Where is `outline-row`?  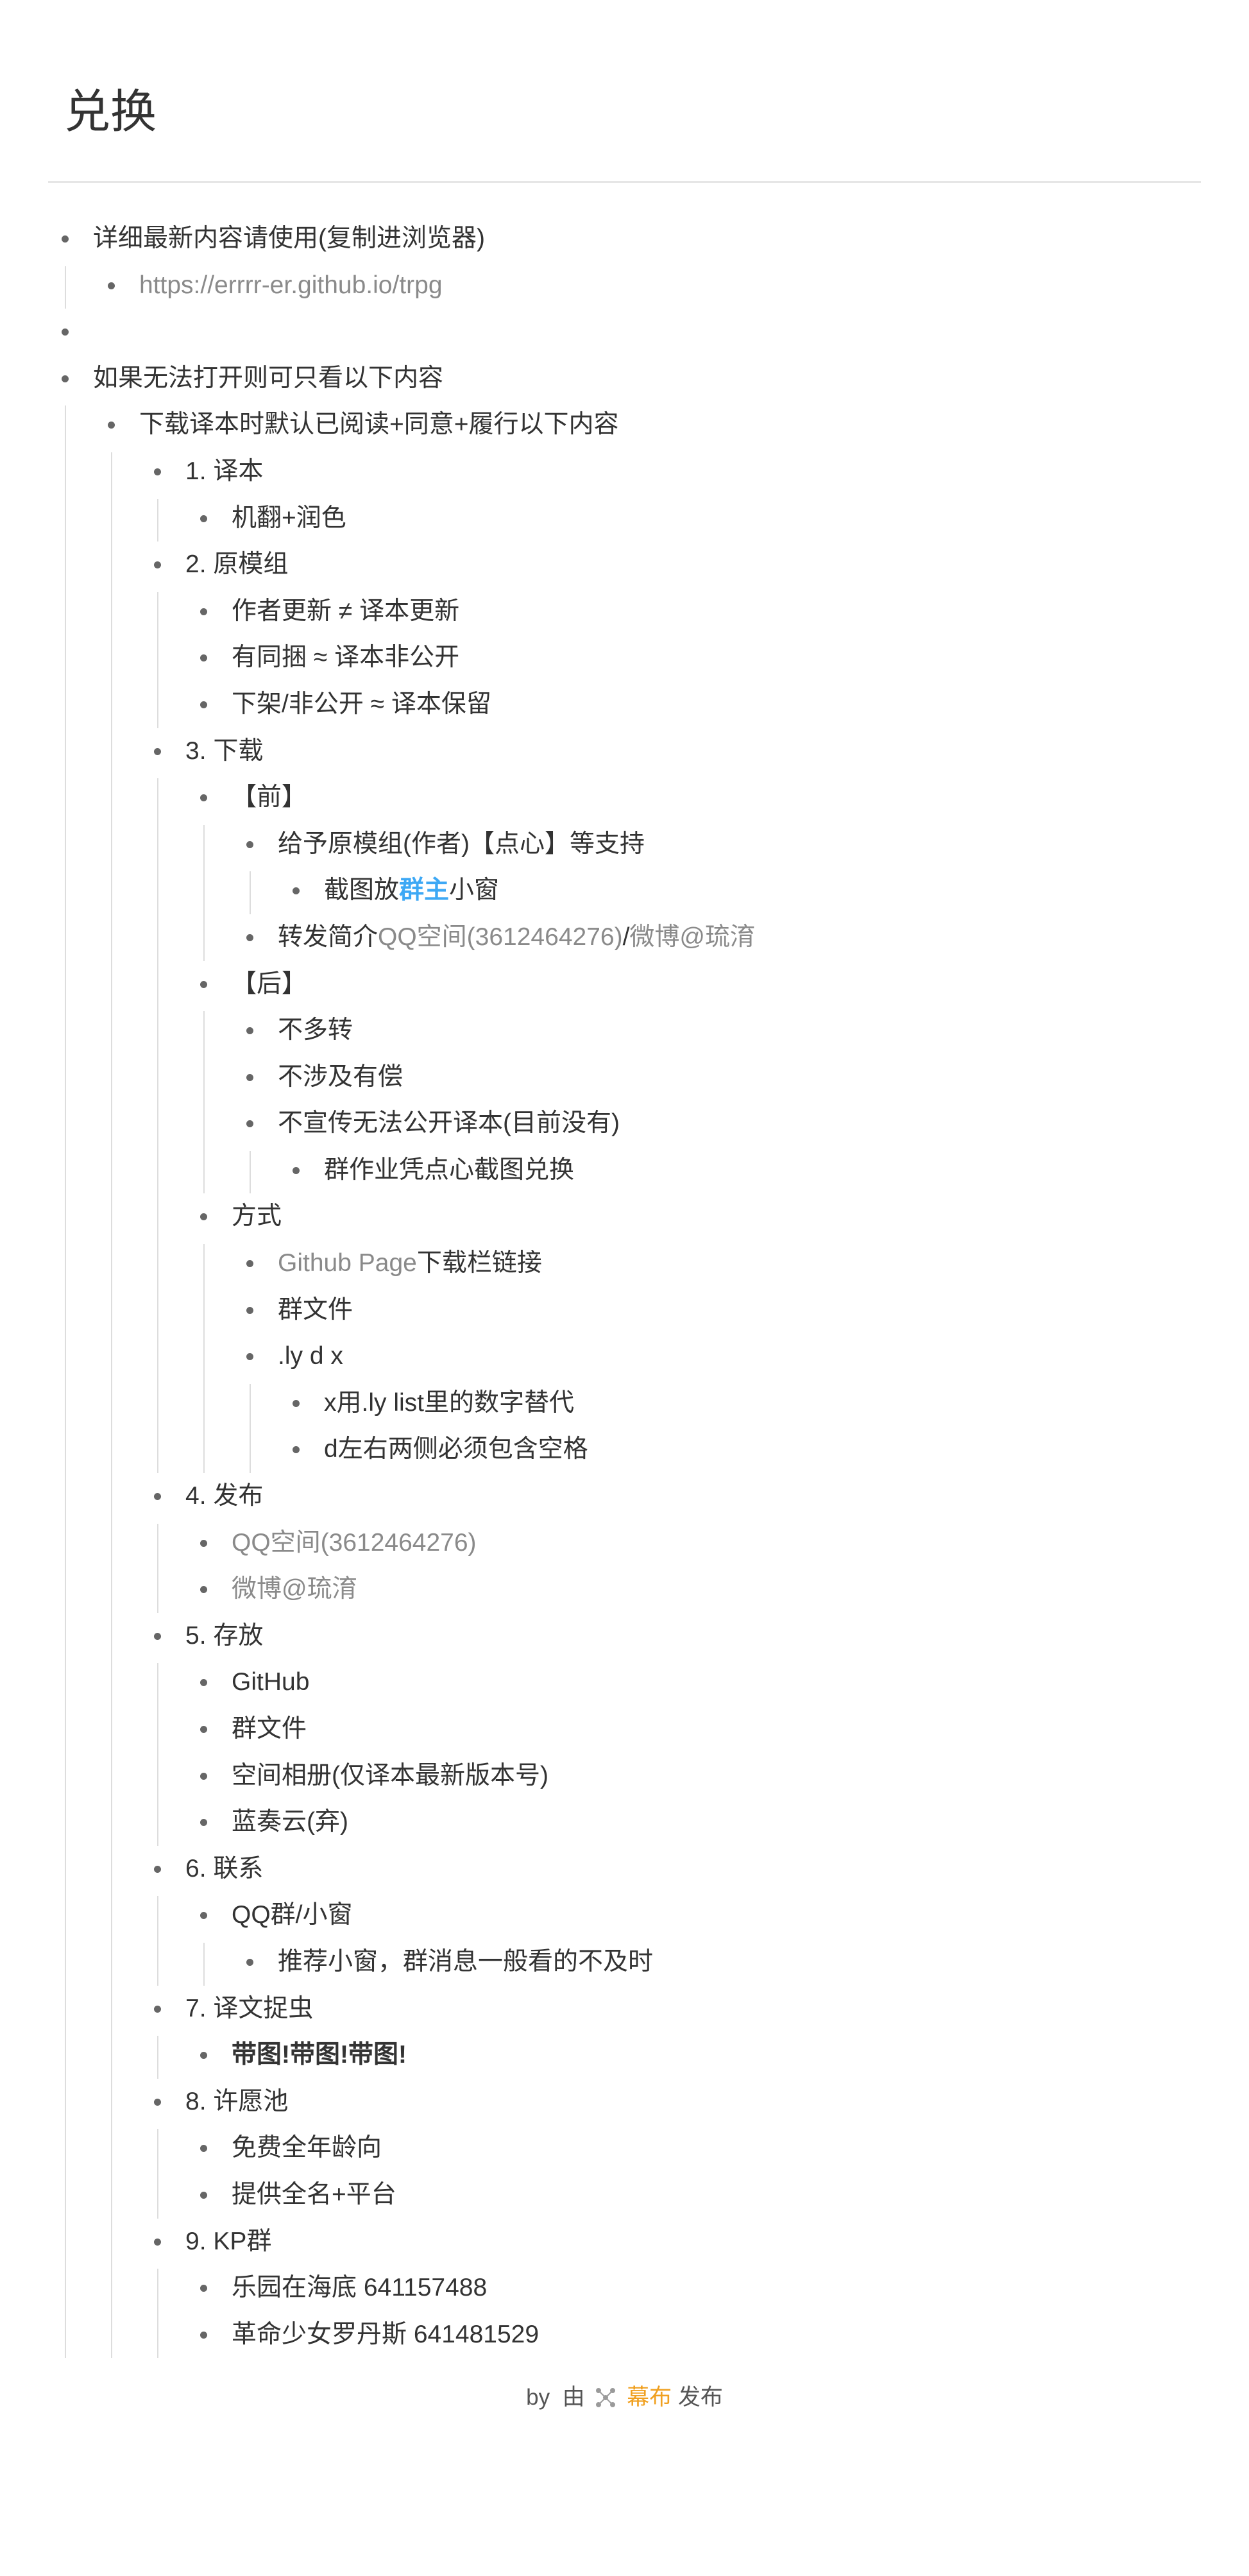 outline-row is located at coordinates (624, 332).